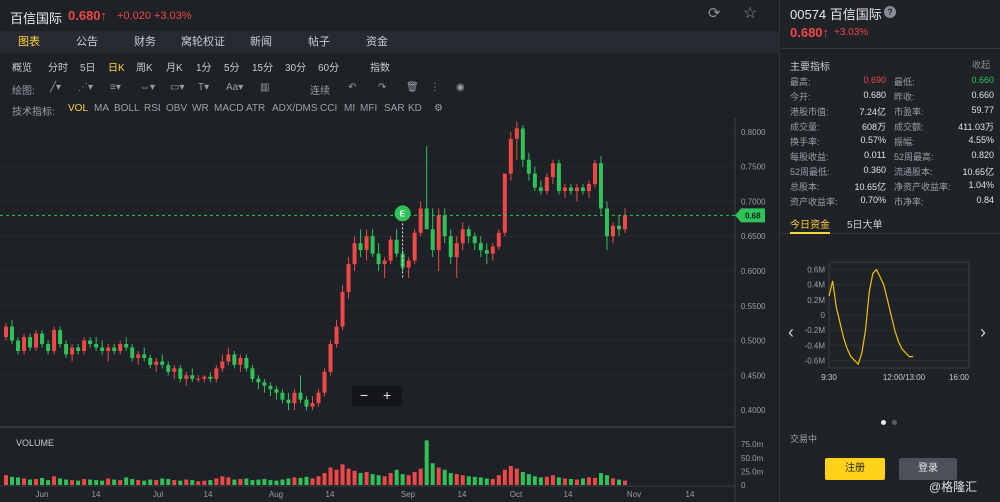  Describe the element at coordinates (174, 66) in the screenshot. I see `period-monthly: 月K` at that location.